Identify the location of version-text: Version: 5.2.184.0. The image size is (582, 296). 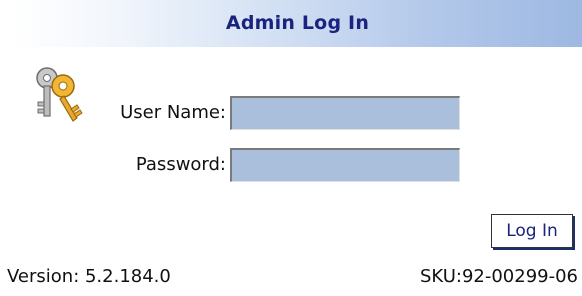
(89, 276).